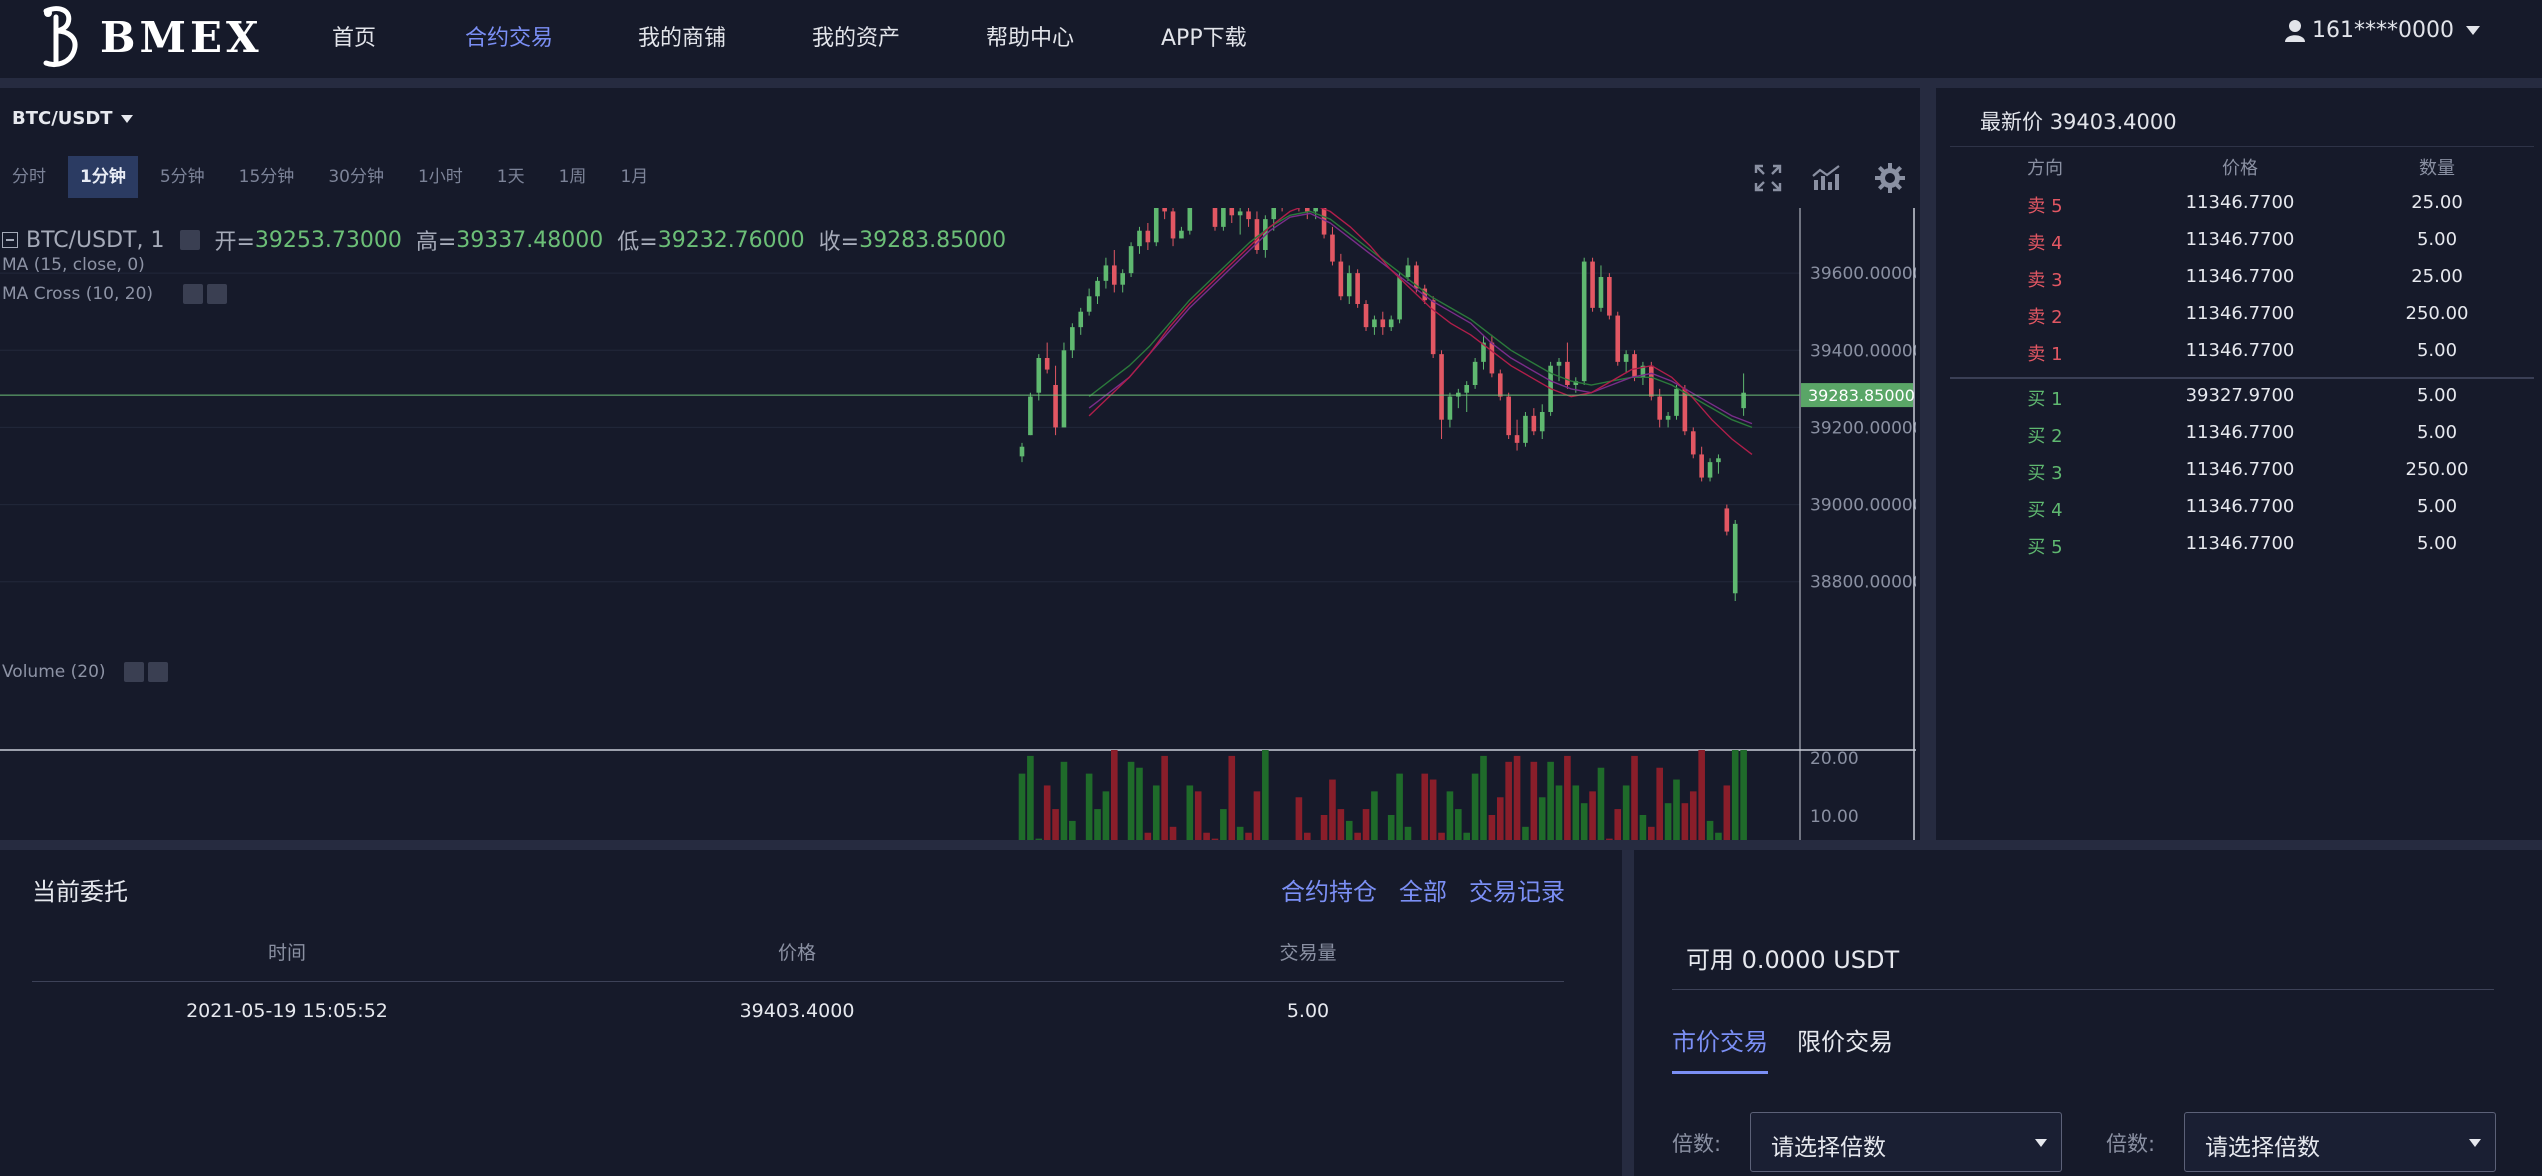 The image size is (2542, 1176). What do you see at coordinates (150, 37) in the screenshot?
I see `logo: BMEX` at bounding box center [150, 37].